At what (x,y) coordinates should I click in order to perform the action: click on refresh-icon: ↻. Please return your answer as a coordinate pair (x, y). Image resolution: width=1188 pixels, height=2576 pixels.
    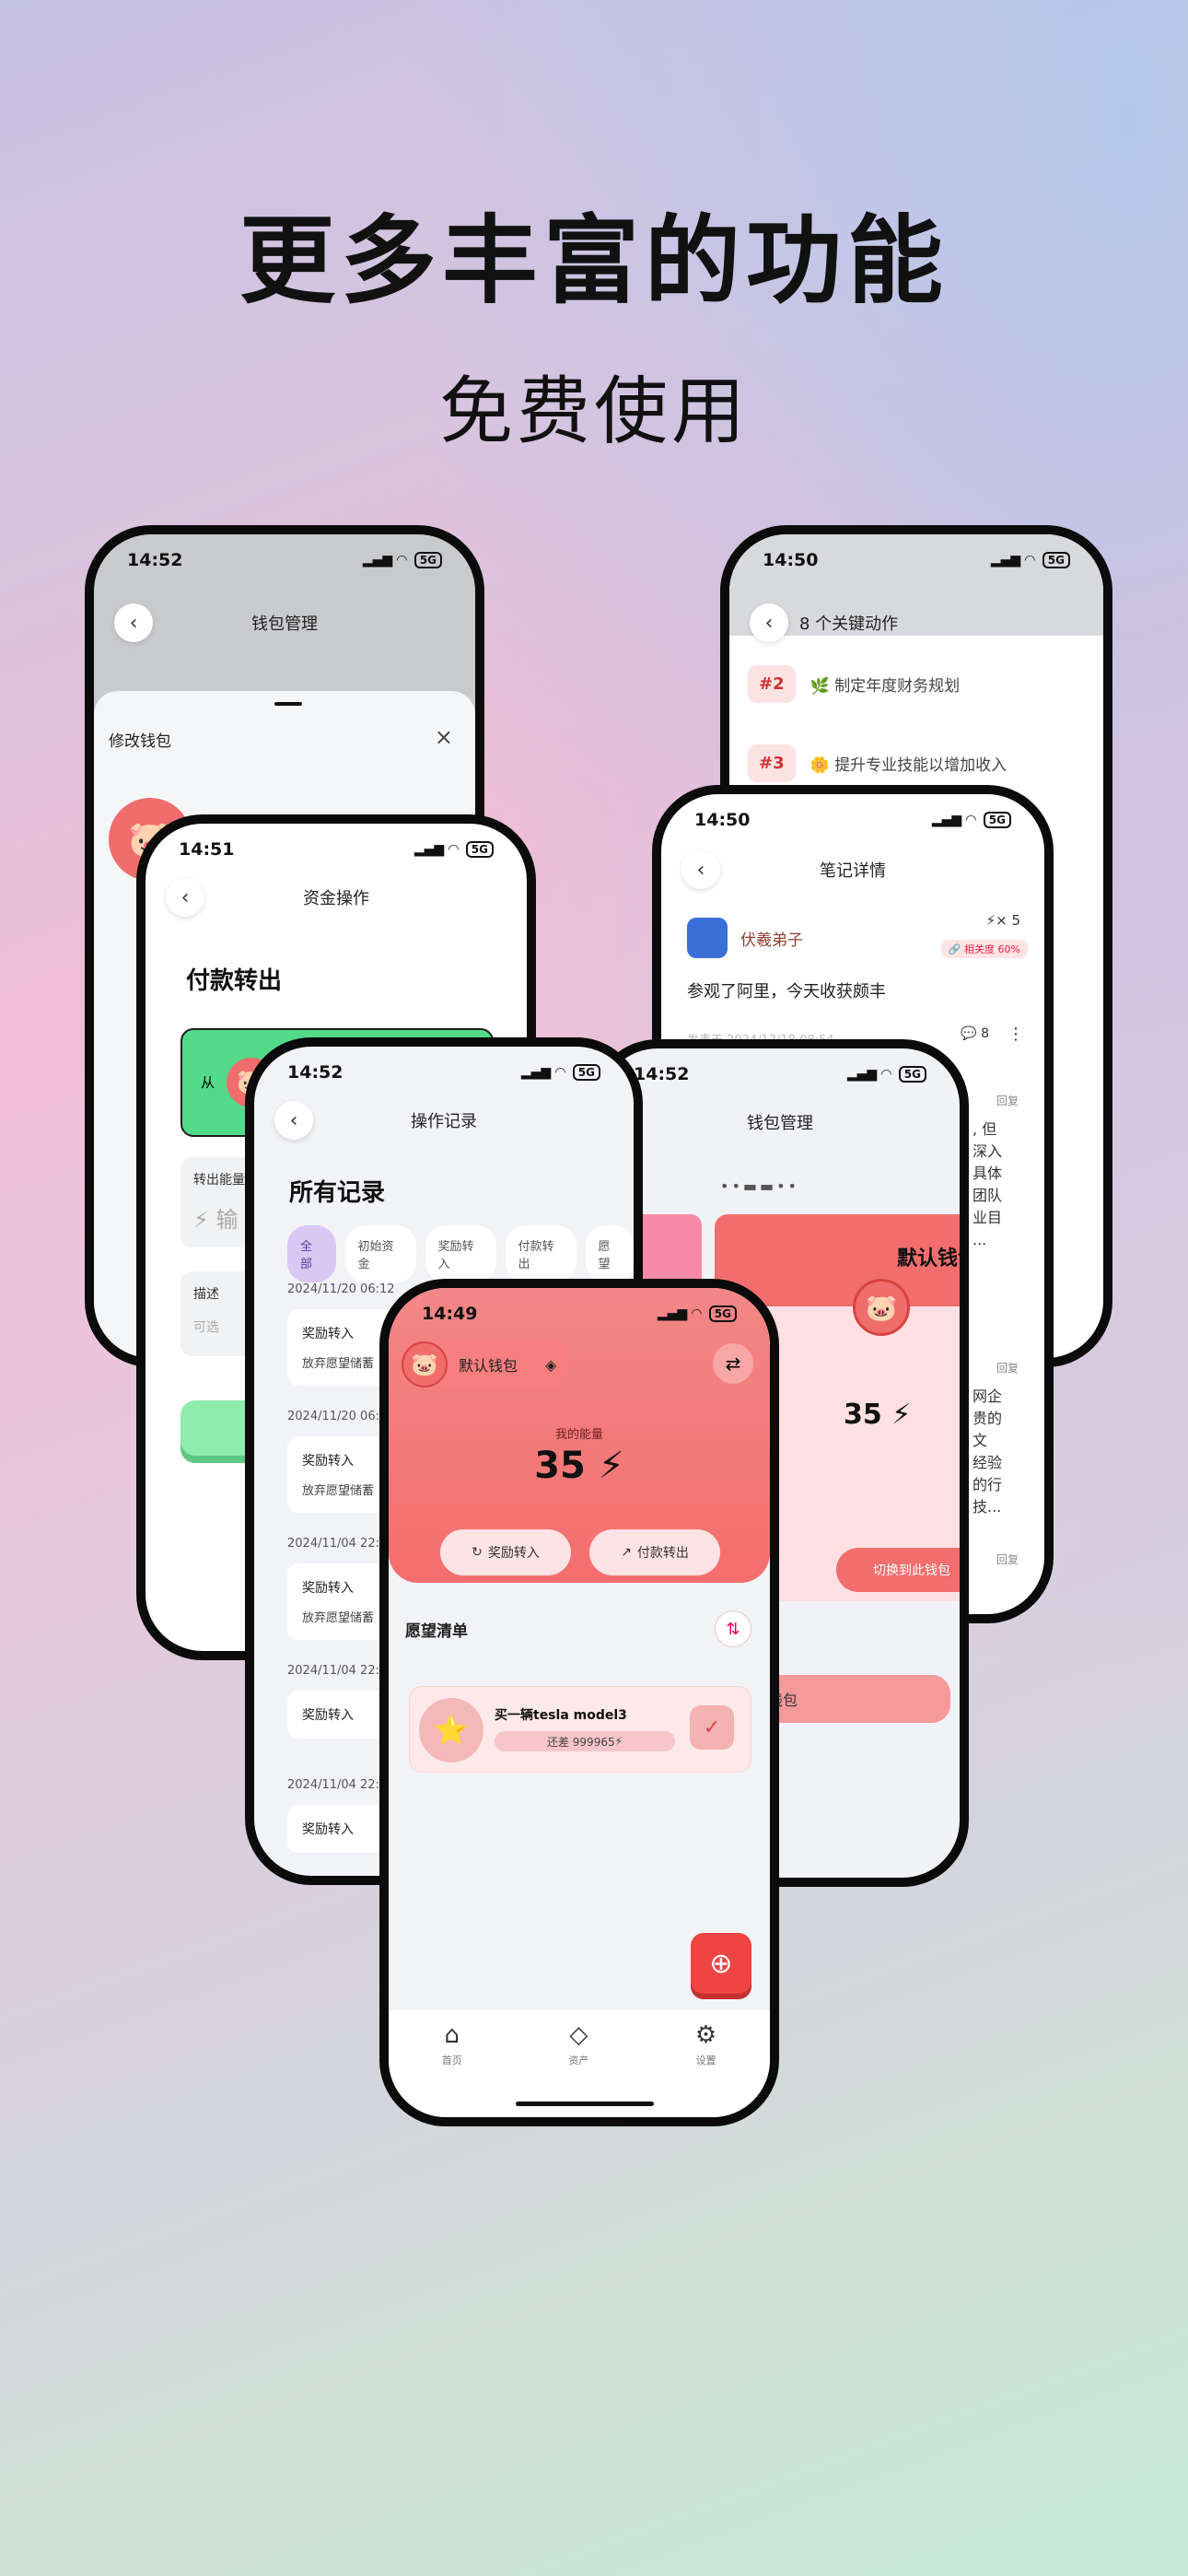
    Looking at the image, I should click on (477, 1552).